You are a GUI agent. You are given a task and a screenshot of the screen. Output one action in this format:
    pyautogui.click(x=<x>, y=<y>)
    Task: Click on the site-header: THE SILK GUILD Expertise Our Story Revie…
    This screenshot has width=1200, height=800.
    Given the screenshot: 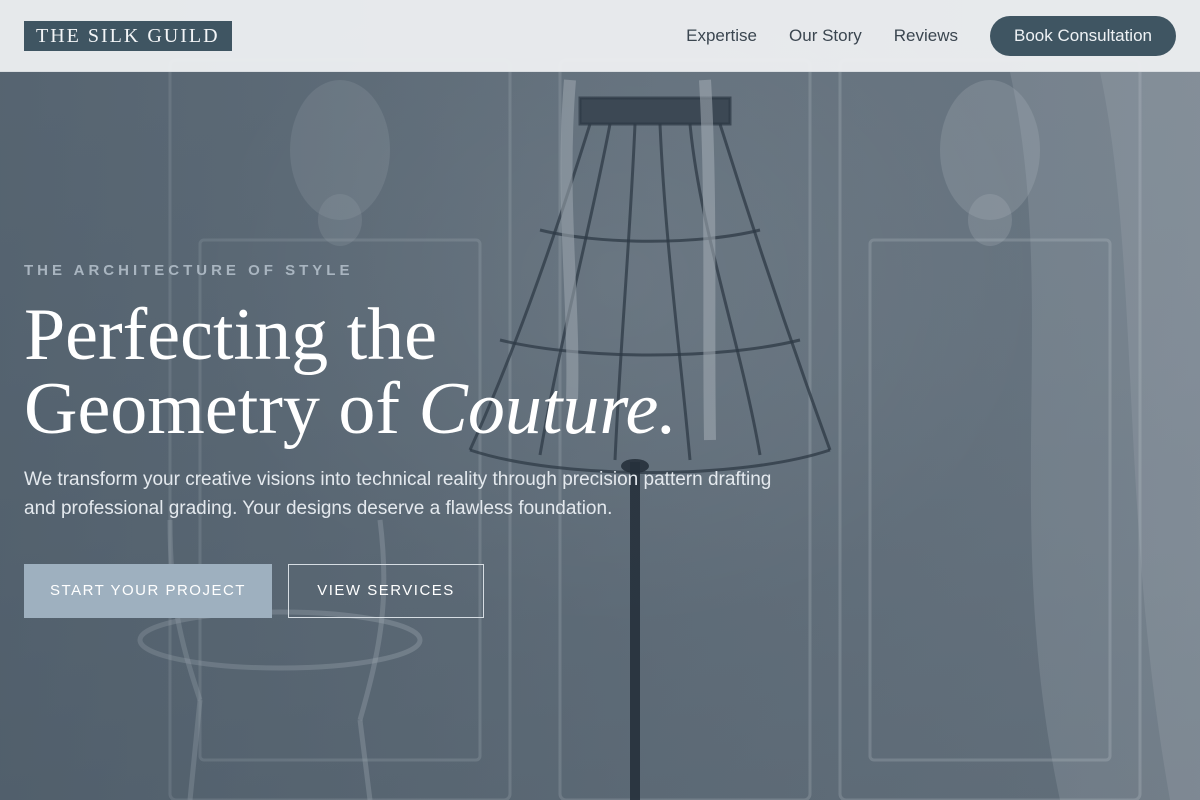 What is the action you would take?
    pyautogui.click(x=600, y=36)
    